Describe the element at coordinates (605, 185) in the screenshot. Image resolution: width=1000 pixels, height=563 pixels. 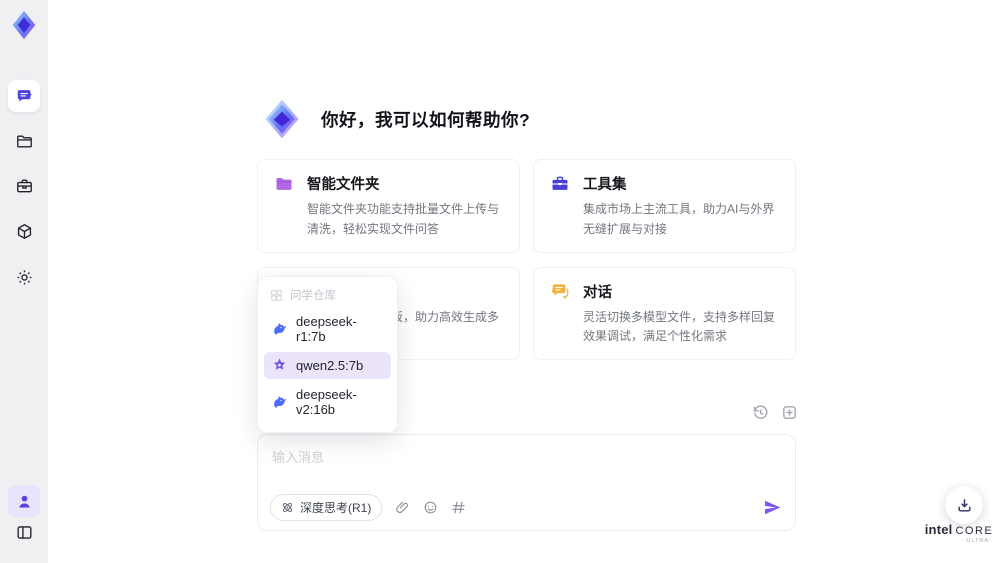
I see `card-title: 工具集` at that location.